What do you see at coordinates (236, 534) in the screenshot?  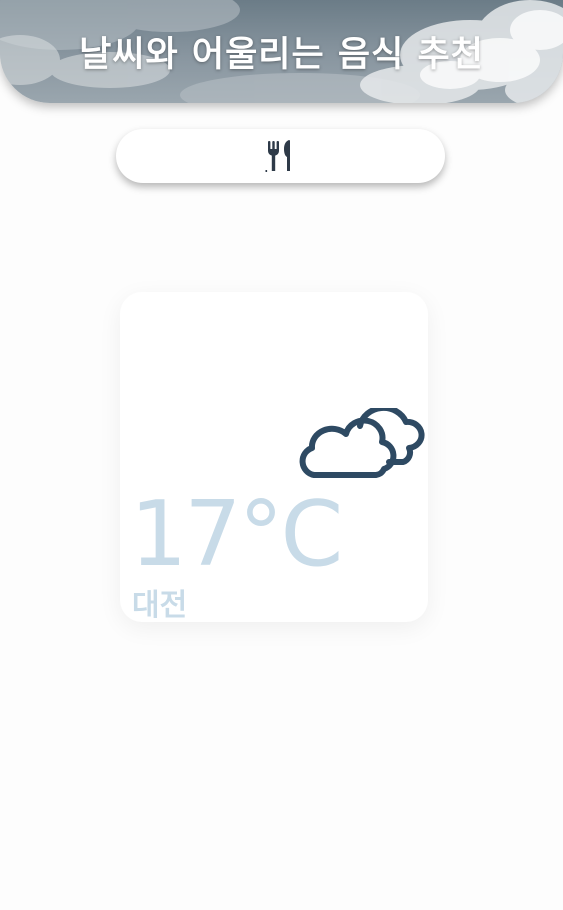 I see `temperature-value: 17°C` at bounding box center [236, 534].